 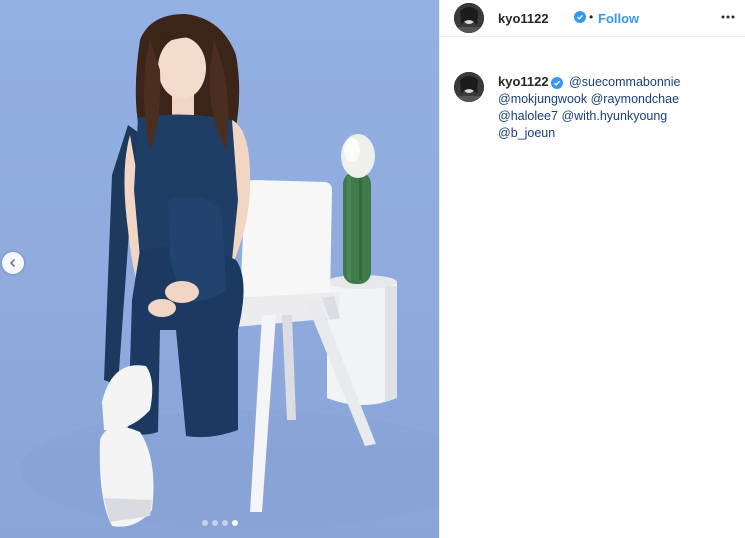 What do you see at coordinates (523, 81) in the screenshot?
I see `caption-username-link: kyo1122` at bounding box center [523, 81].